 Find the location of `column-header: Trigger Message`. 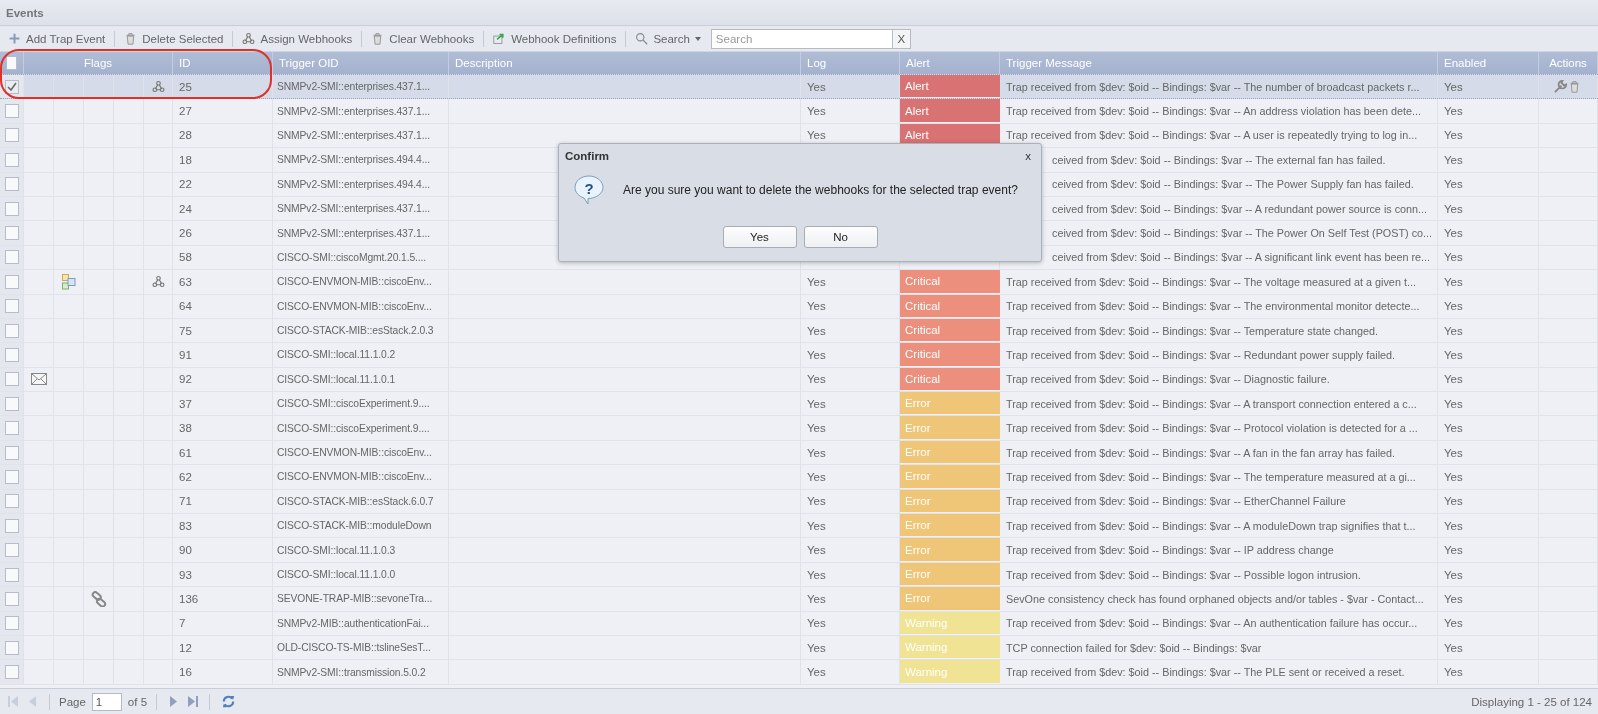

column-header: Trigger Message is located at coordinates (1049, 63).